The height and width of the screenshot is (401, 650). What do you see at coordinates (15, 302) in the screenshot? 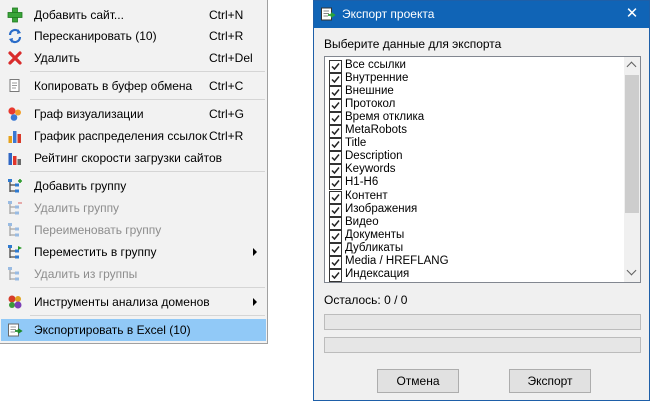
I see `tools-icon` at bounding box center [15, 302].